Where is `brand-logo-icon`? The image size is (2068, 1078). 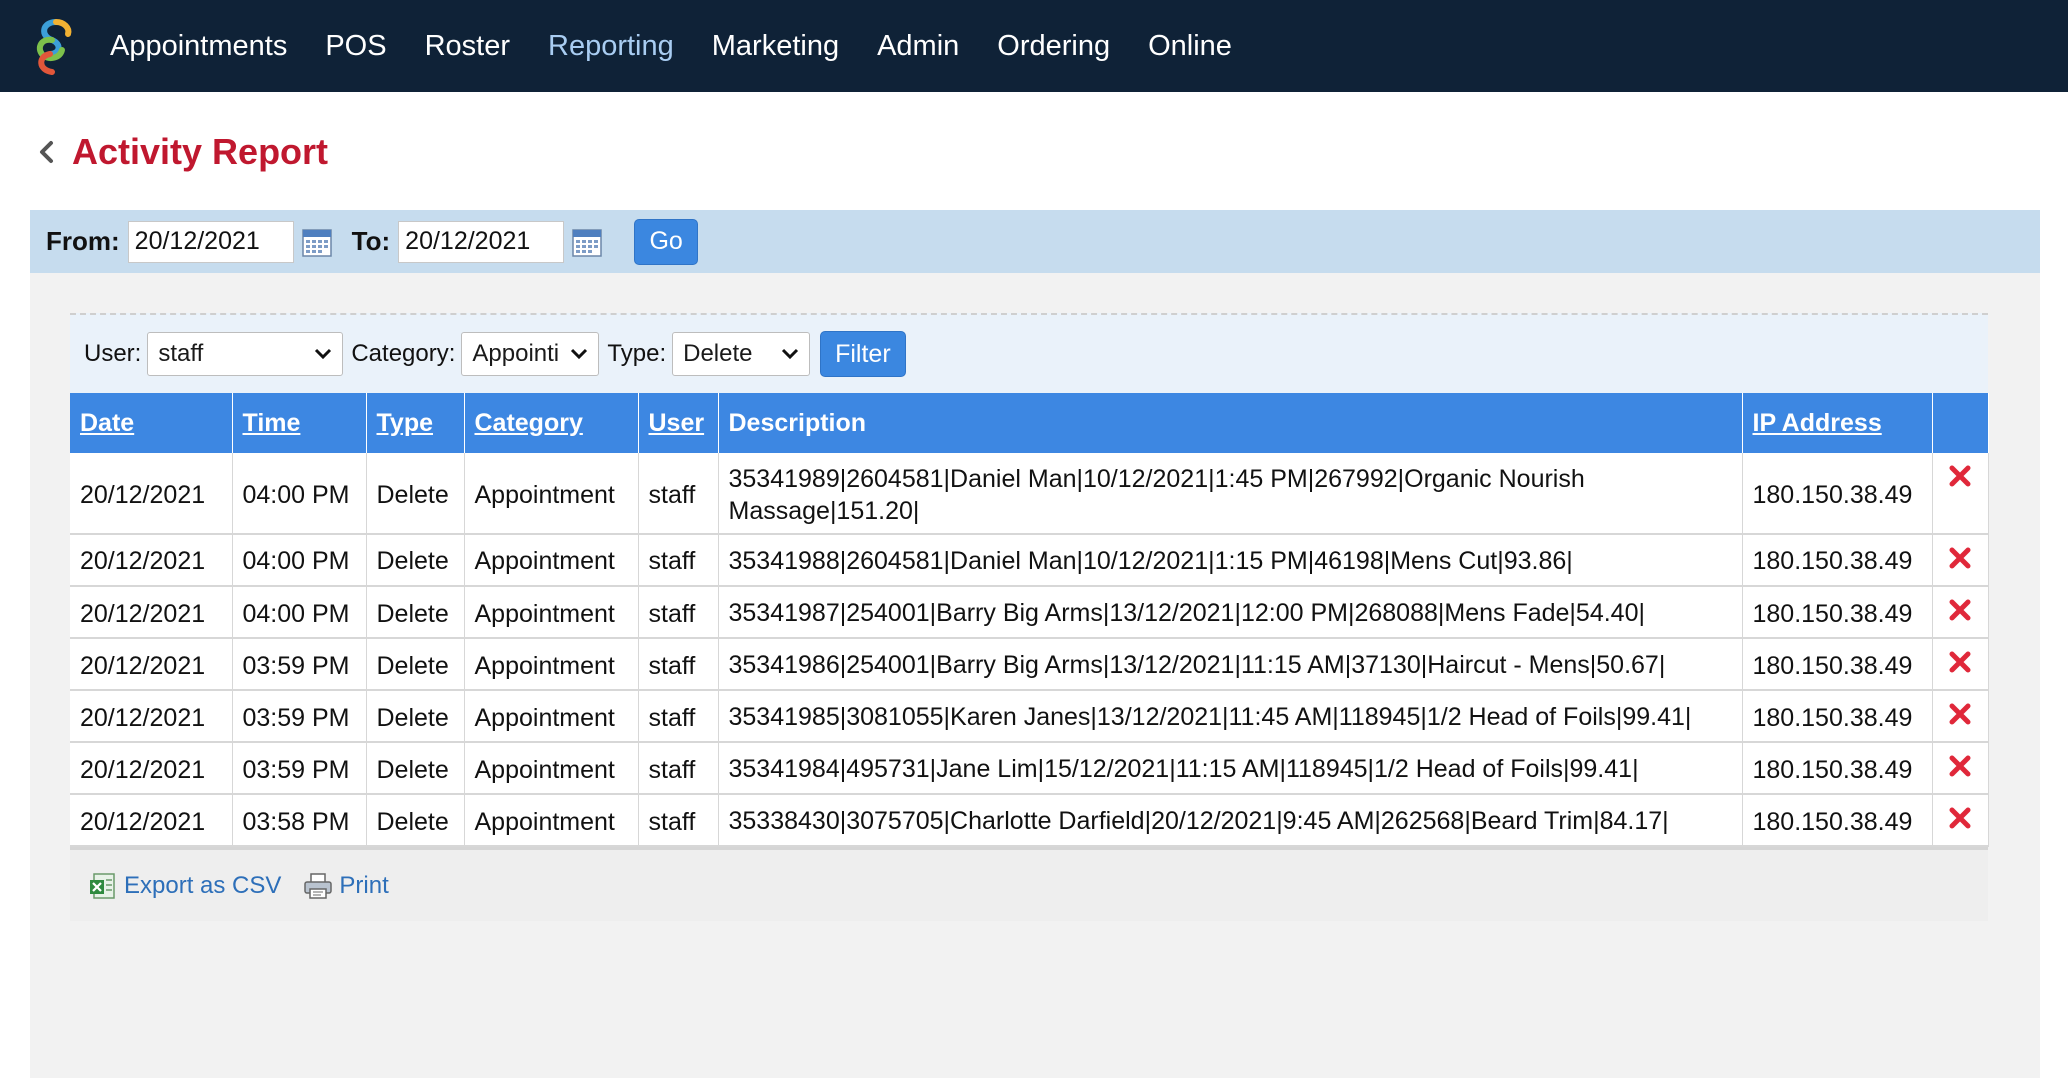
brand-logo-icon is located at coordinates (53, 46).